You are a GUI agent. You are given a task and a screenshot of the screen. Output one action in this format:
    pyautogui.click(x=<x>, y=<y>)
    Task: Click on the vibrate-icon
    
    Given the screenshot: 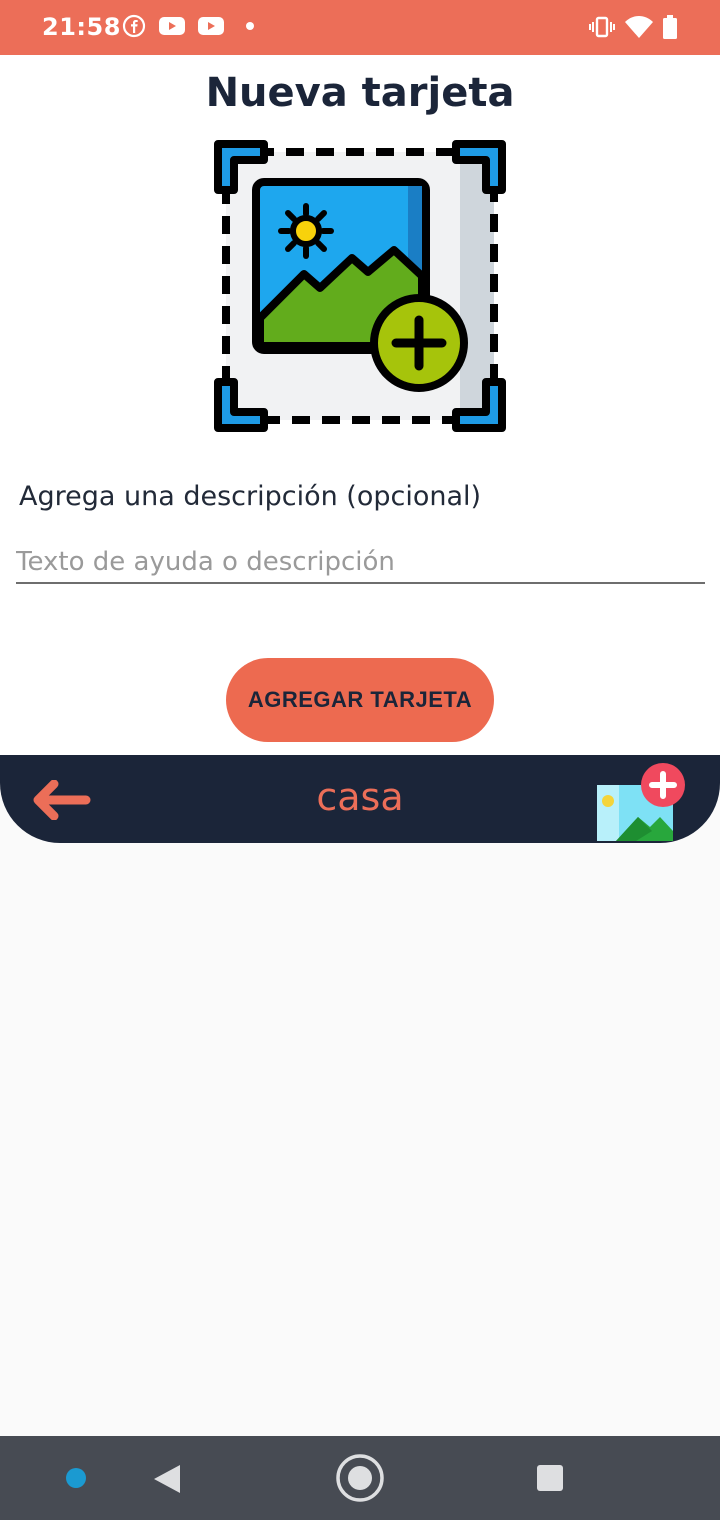 What is the action you would take?
    pyautogui.click(x=602, y=27)
    